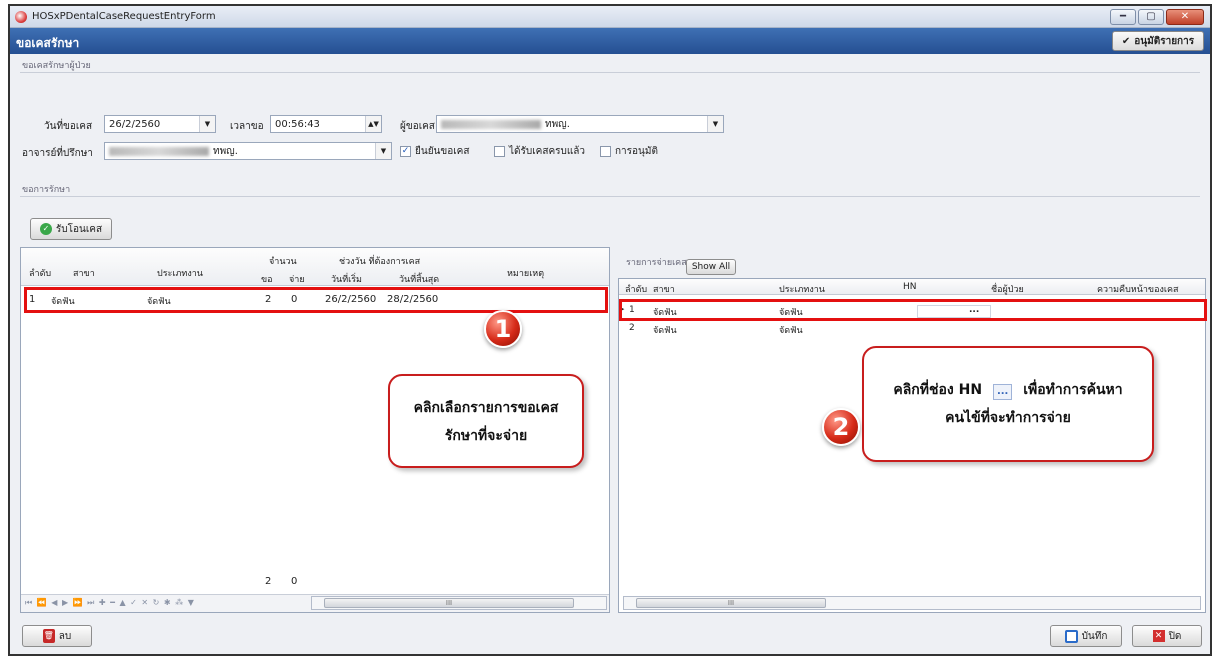 This screenshot has width=1218, height=661. Describe the element at coordinates (791, 331) in the screenshot. I see `cell-type: จัดฟัน` at that location.